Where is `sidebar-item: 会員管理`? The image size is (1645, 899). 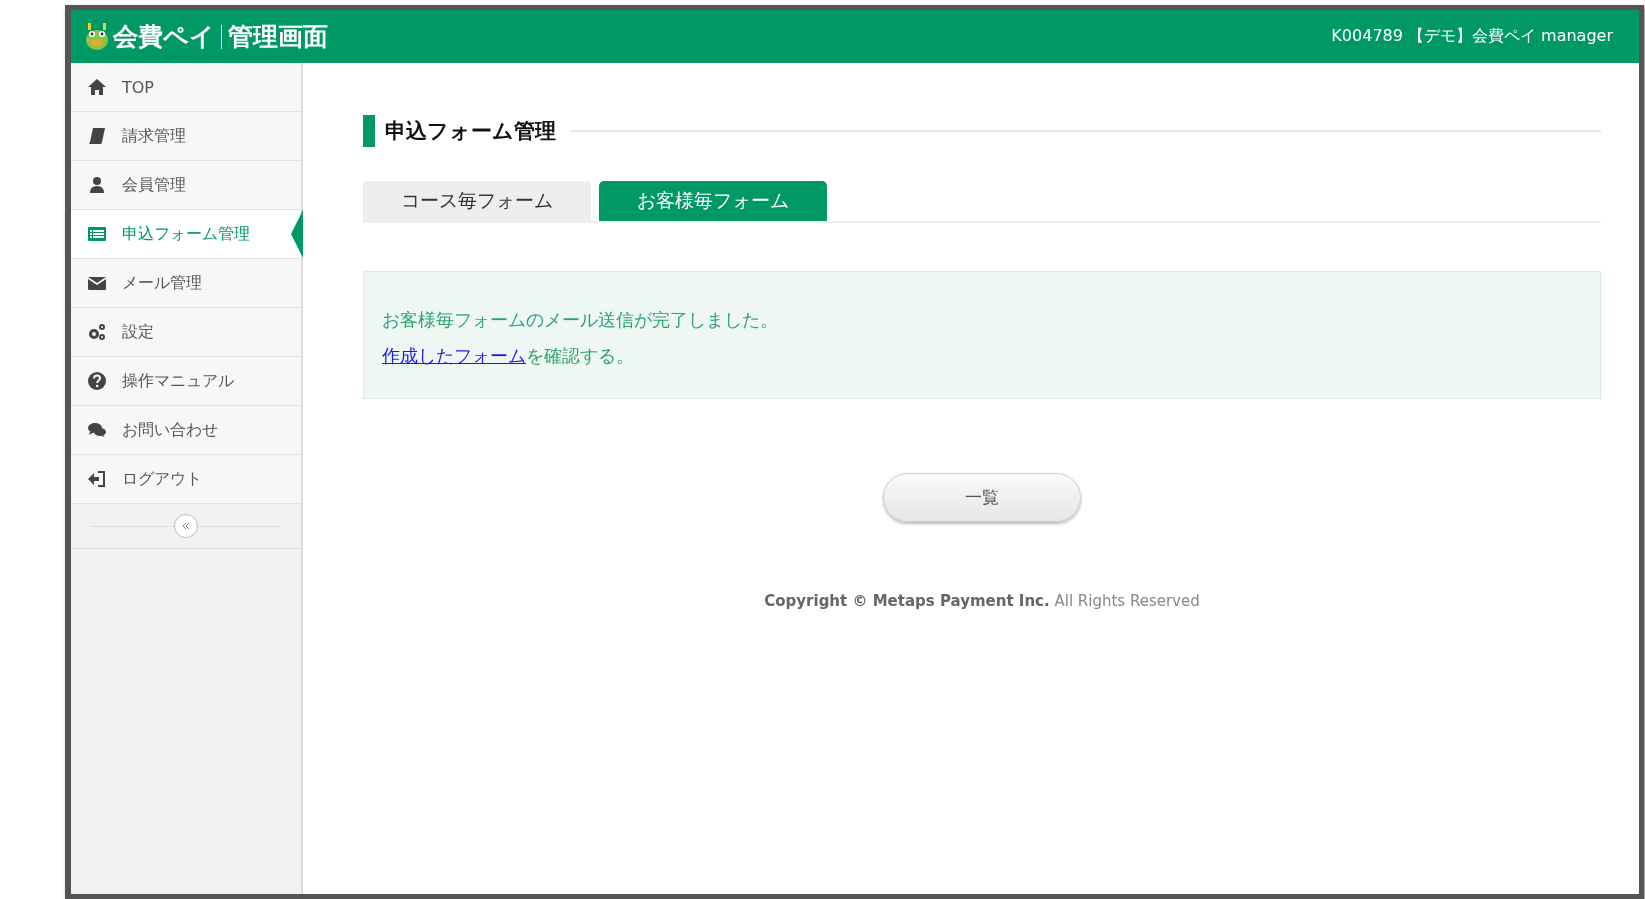
sidebar-item: 会員管理 is located at coordinates (186, 185).